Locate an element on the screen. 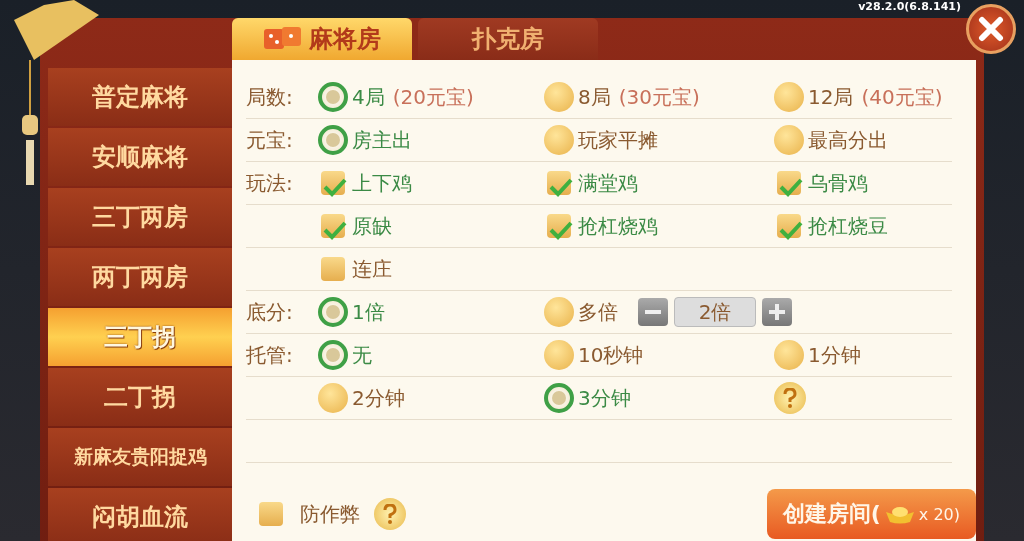 The height and width of the screenshot is (541, 1024). create-room-button: 创建房间( x 20) is located at coordinates (871, 514).